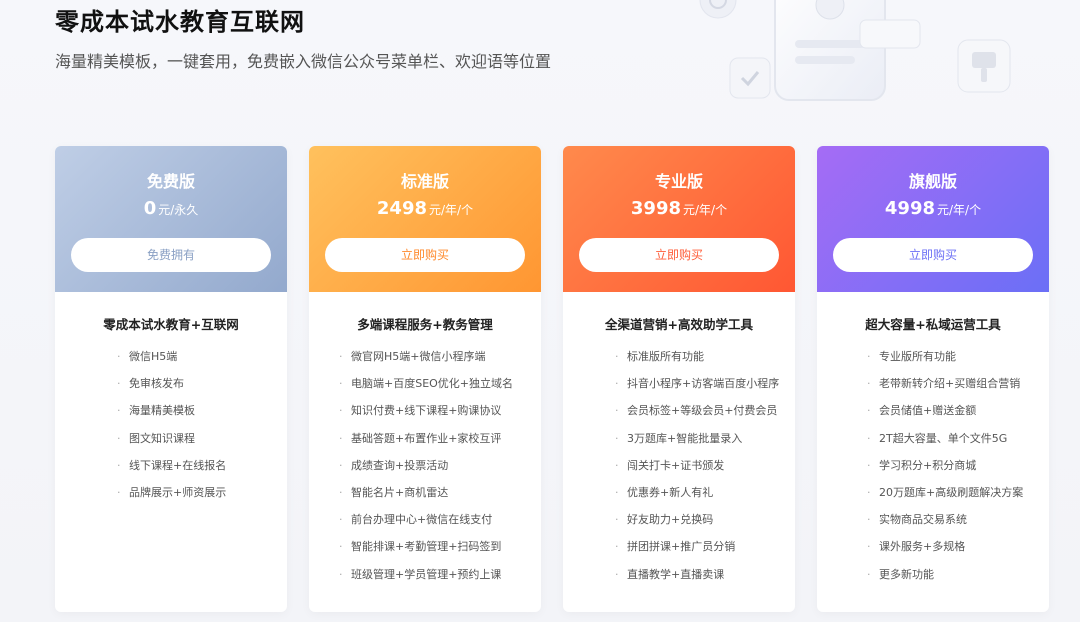 This screenshot has height=622, width=1080. Describe the element at coordinates (425, 383) in the screenshot. I see `feature-item: · 电脑端+百度SEO优化+独立域名` at that location.